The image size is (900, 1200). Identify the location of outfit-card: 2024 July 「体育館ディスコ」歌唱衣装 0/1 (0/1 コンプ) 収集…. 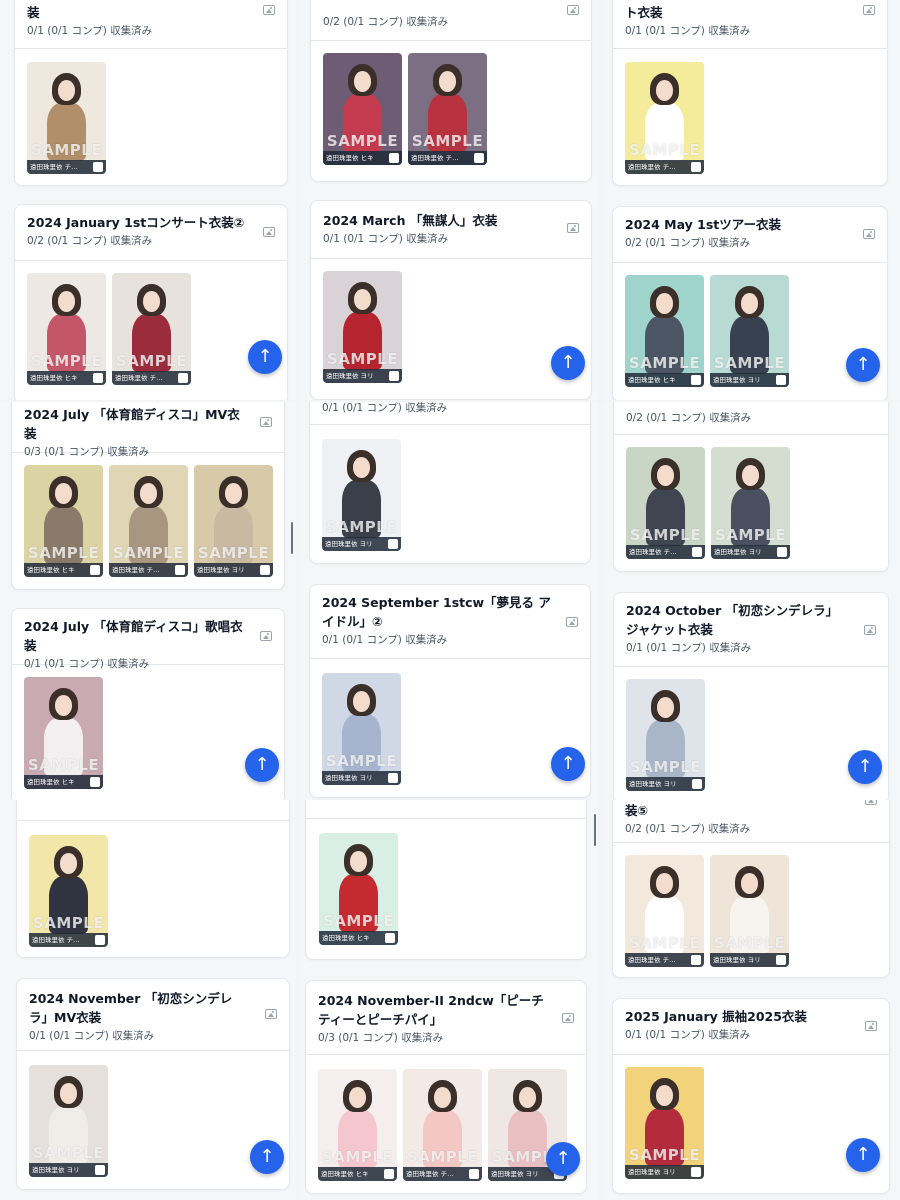
(148, 705).